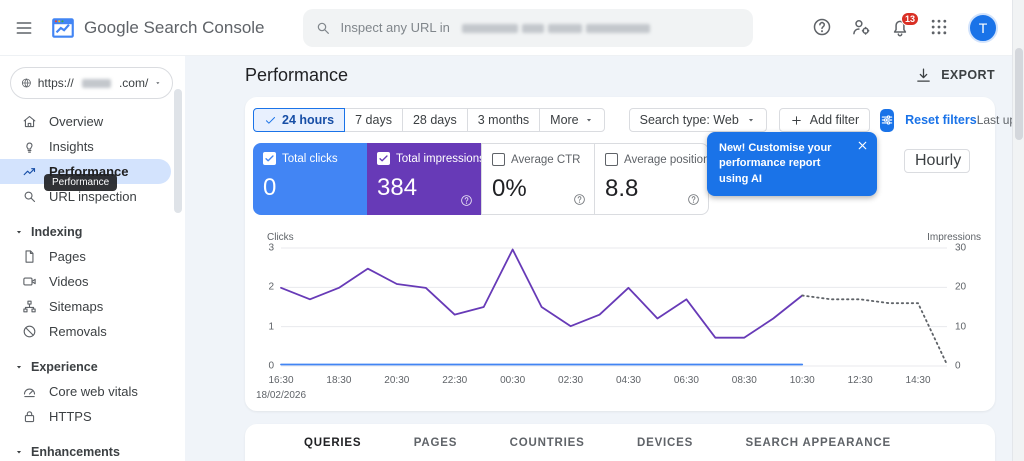 The width and height of the screenshot is (1024, 461). Describe the element at coordinates (26, 83) in the screenshot. I see `property-globe-icon` at that location.